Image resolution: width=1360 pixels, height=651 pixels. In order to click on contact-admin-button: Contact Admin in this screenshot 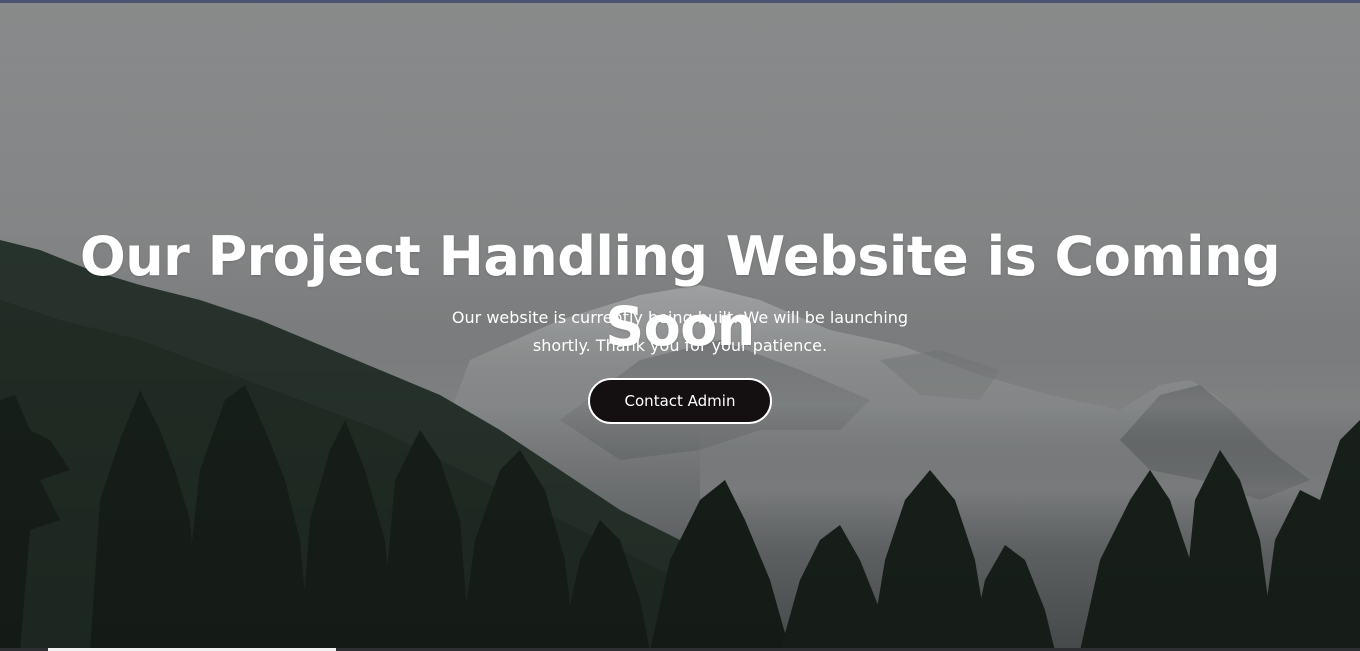, I will do `click(680, 401)`.